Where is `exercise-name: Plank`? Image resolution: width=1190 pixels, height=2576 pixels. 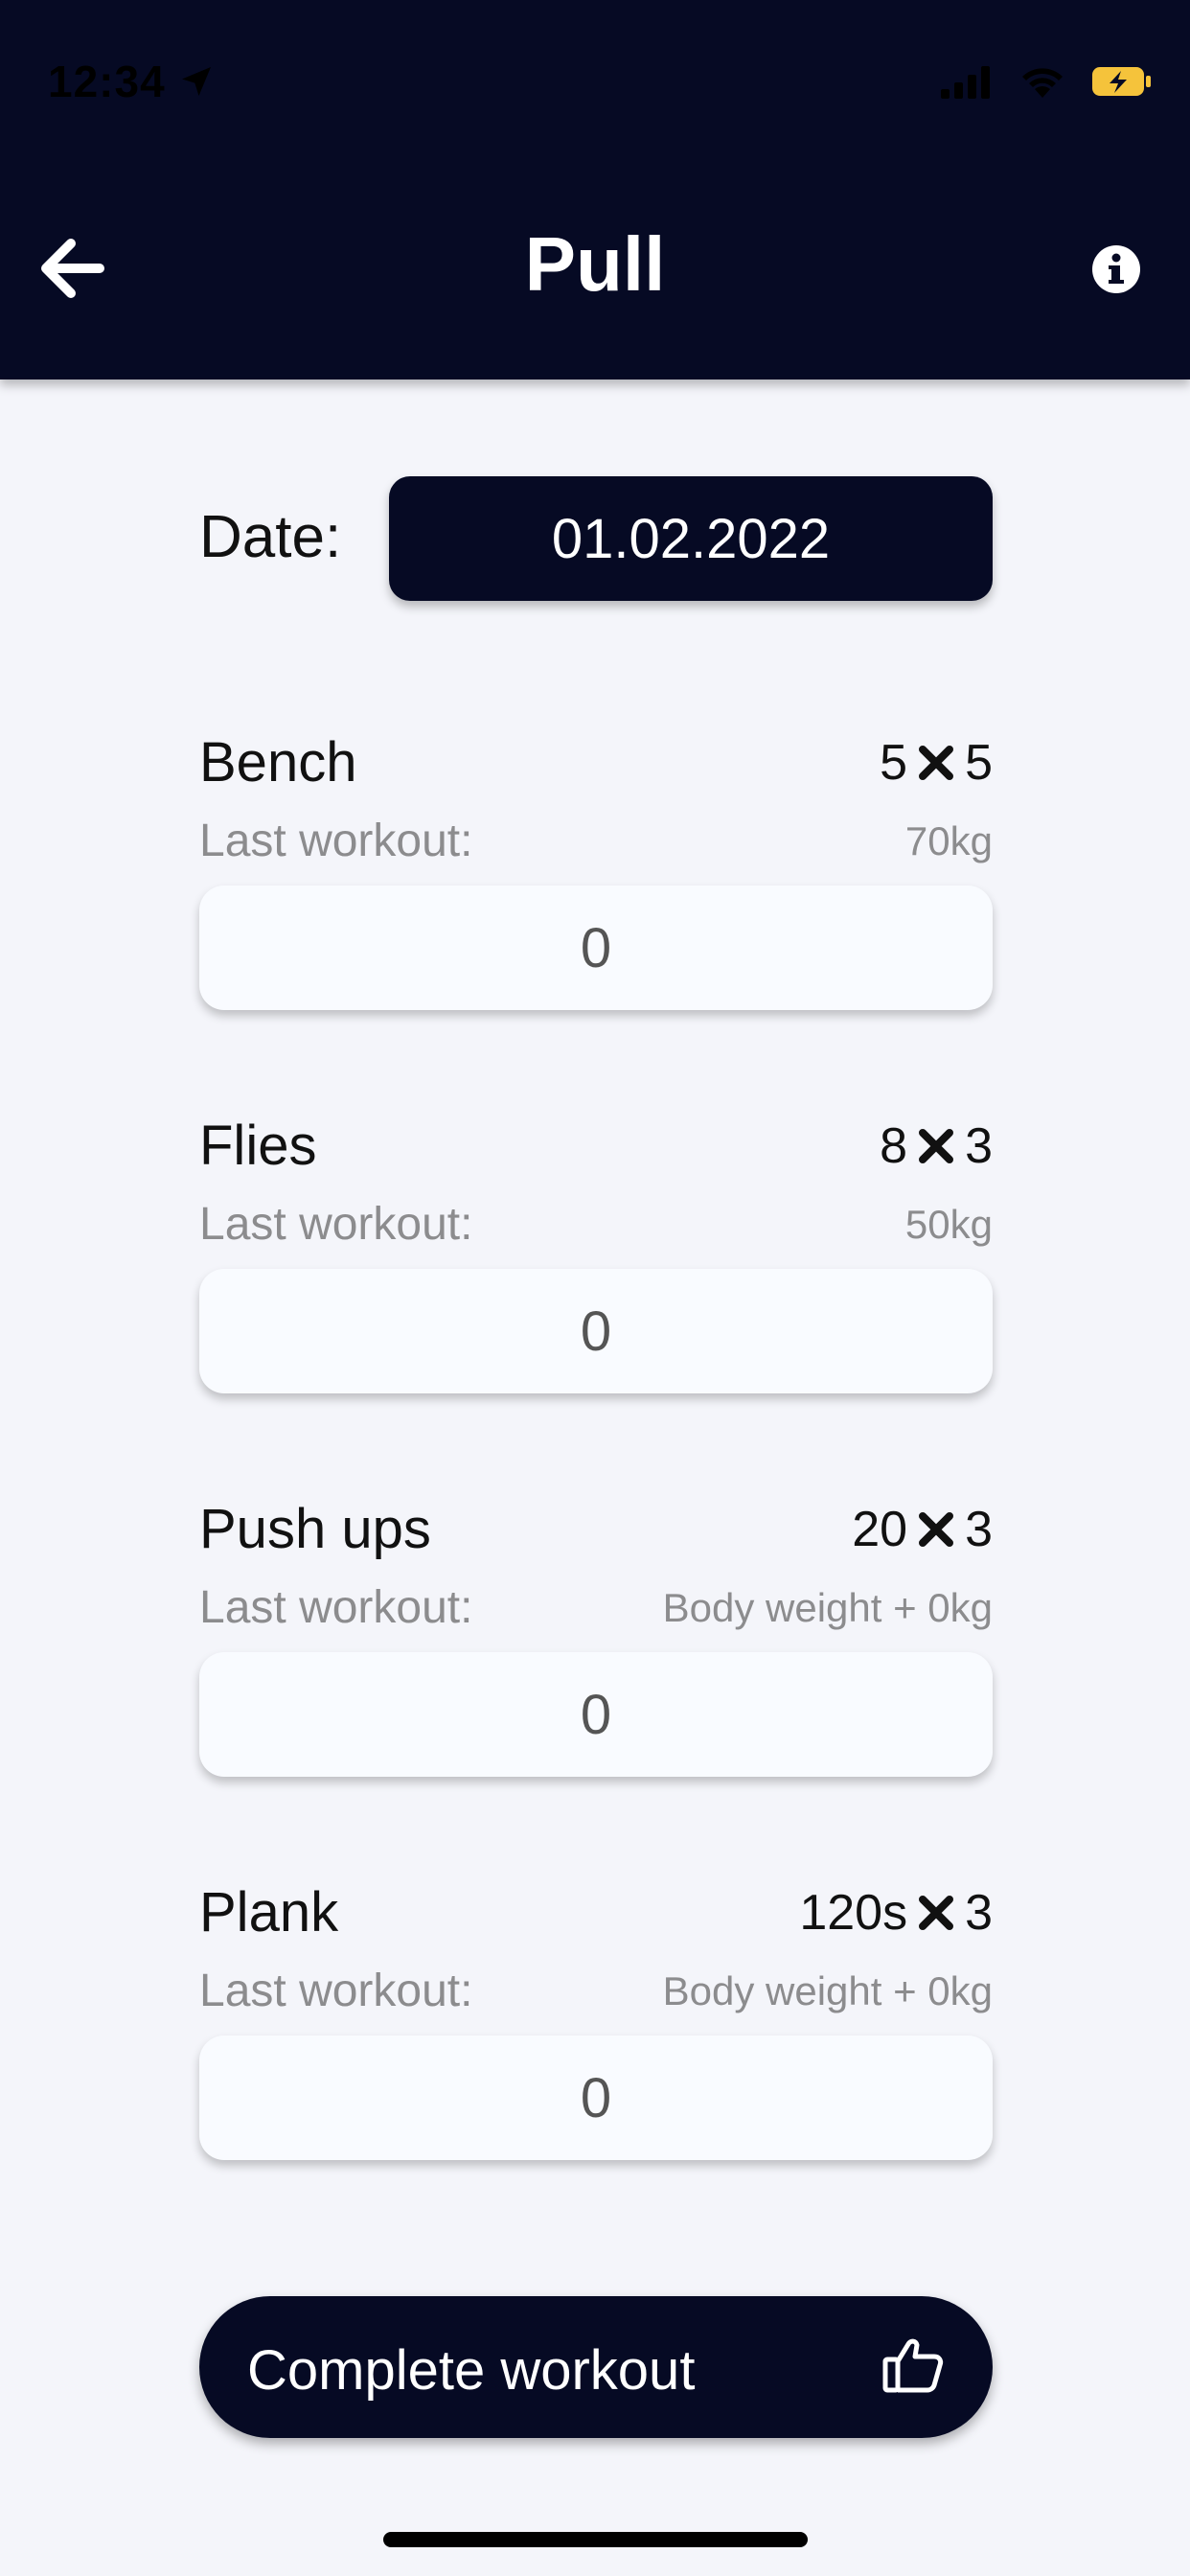
exercise-name: Plank is located at coordinates (269, 1912).